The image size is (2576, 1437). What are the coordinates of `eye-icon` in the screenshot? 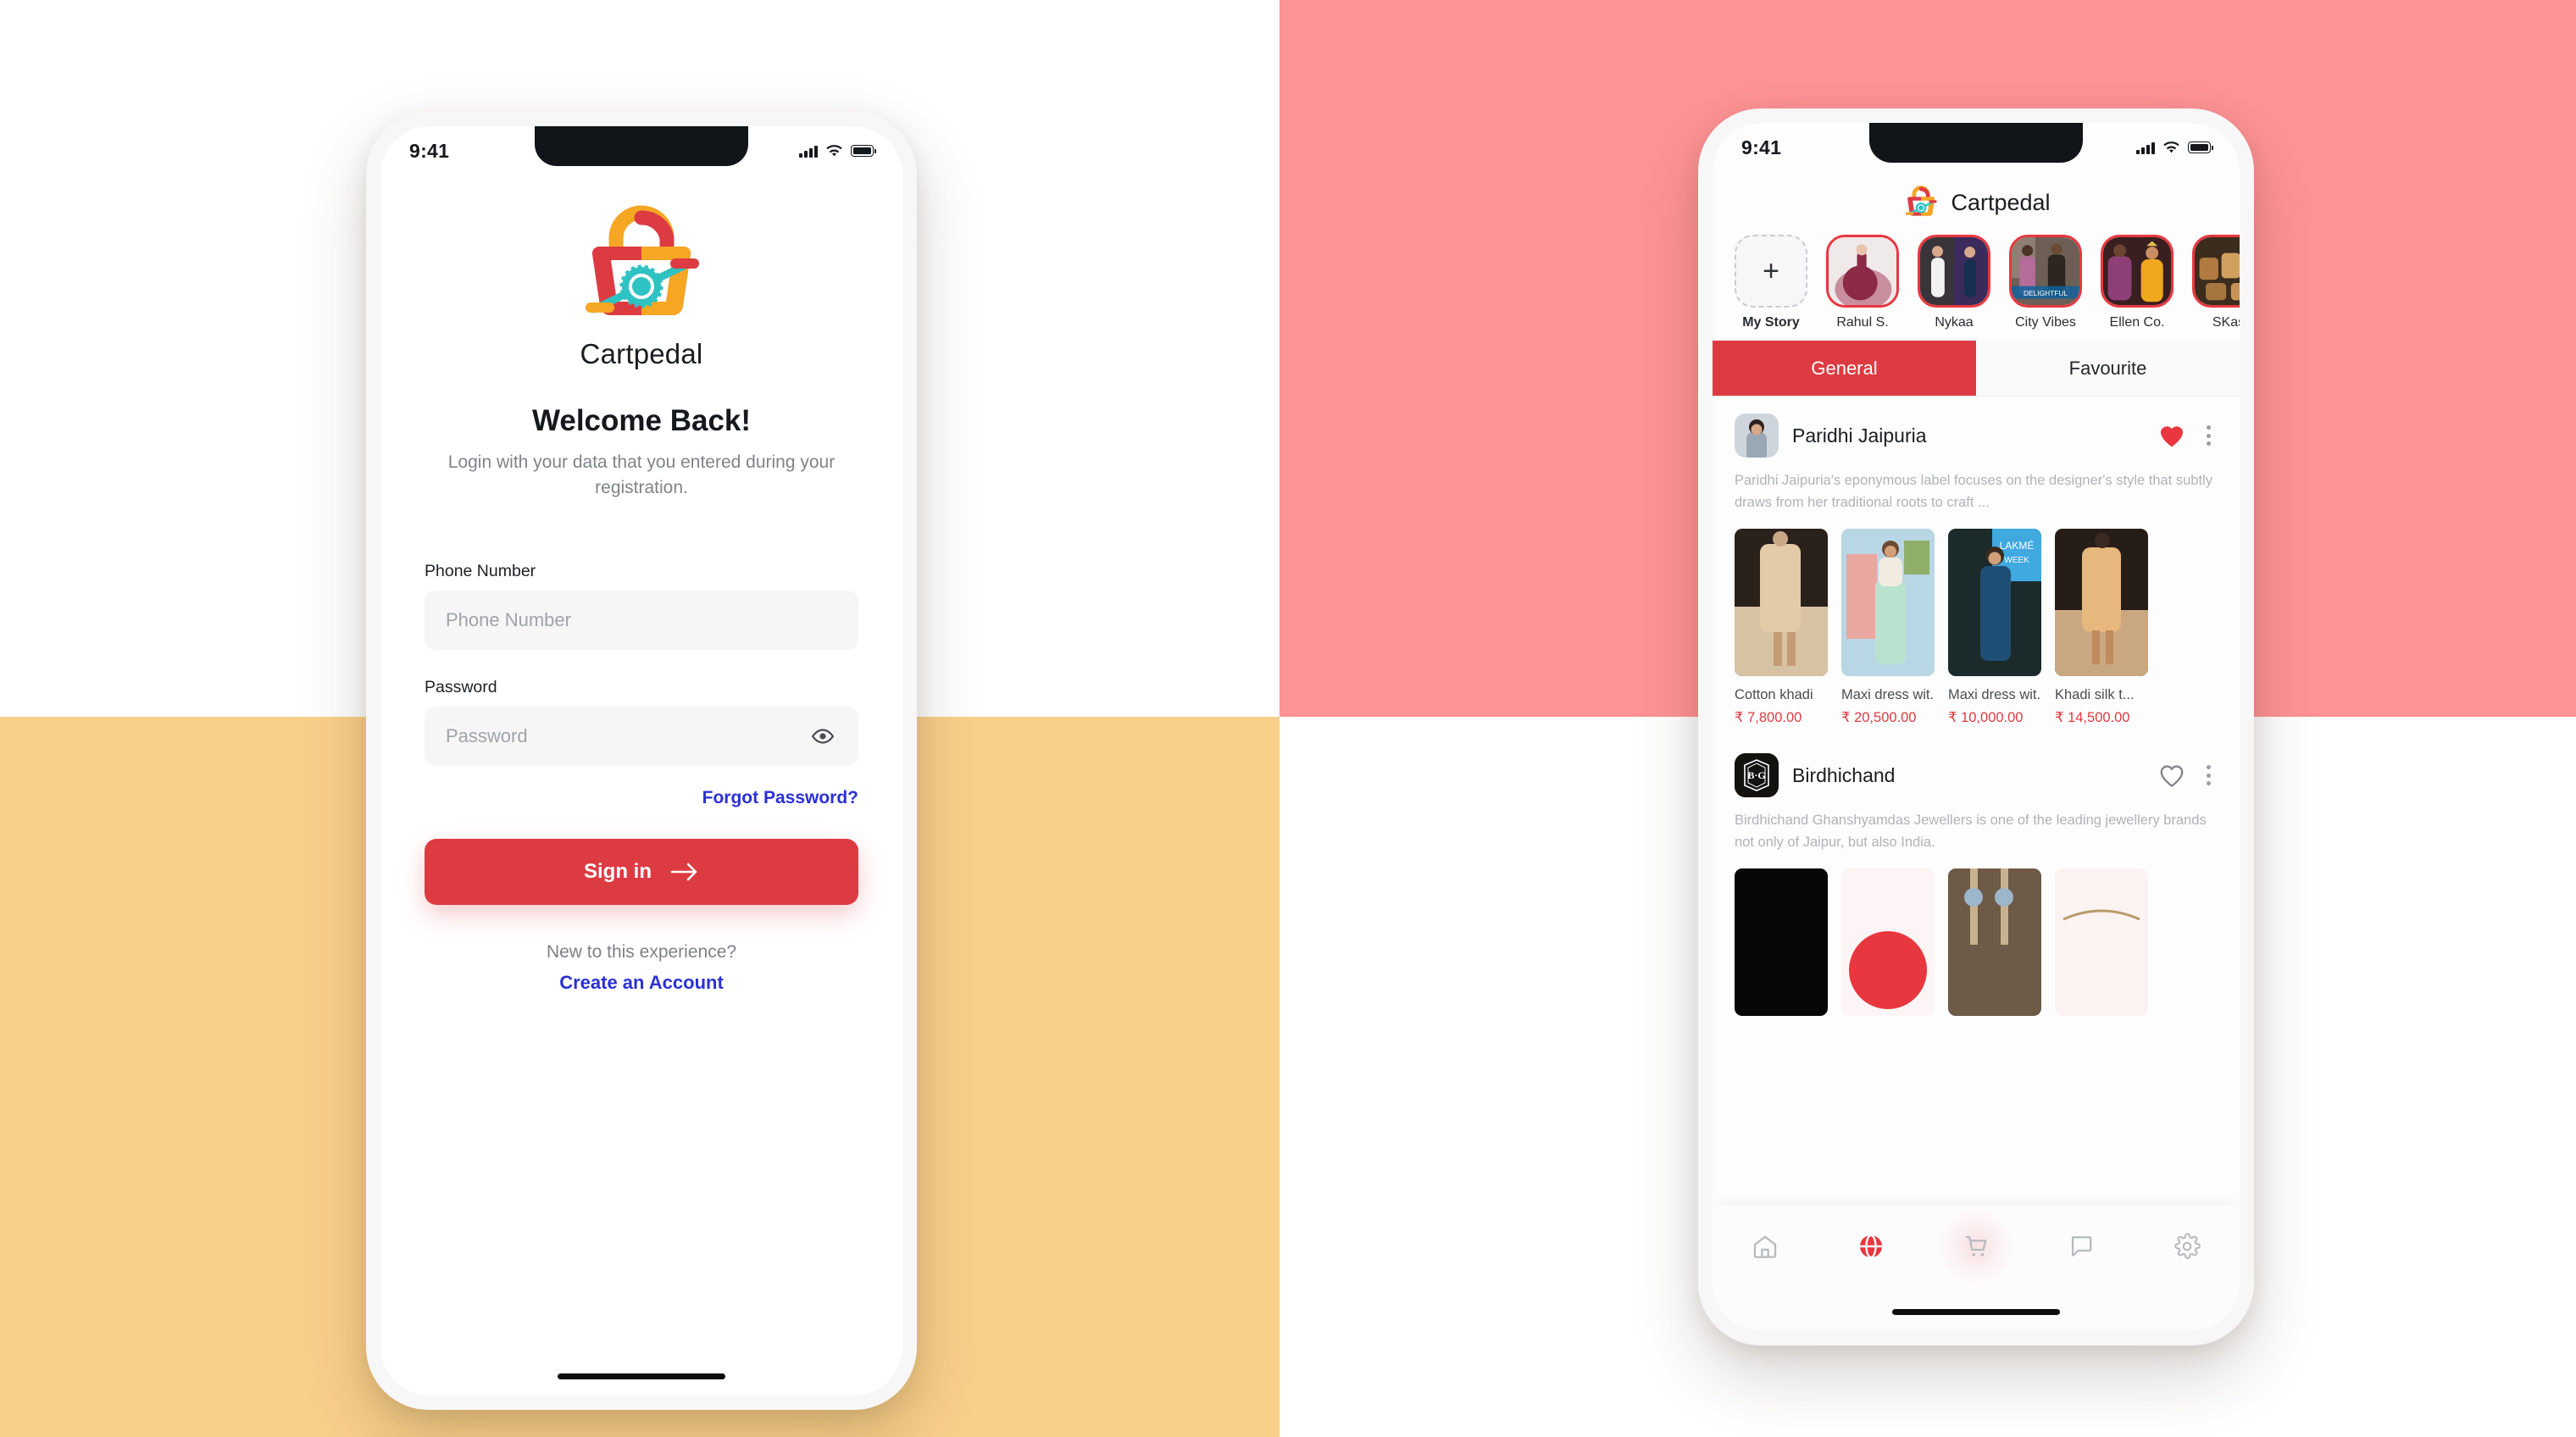 It's located at (822, 736).